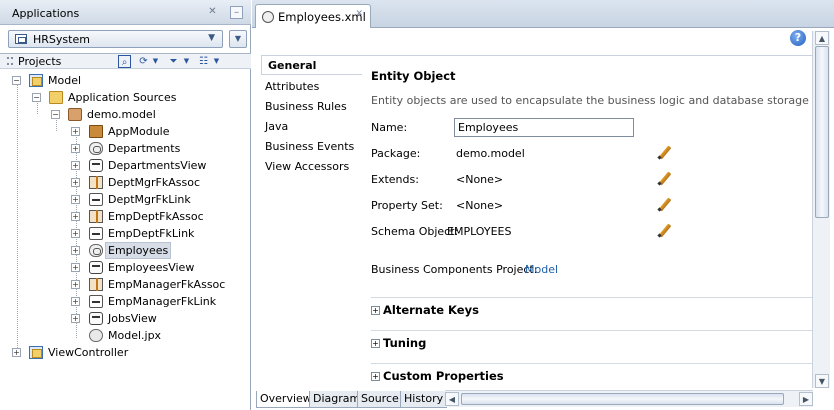 The height and width of the screenshot is (410, 834). What do you see at coordinates (311, 65) in the screenshot?
I see `nav-general: General` at bounding box center [311, 65].